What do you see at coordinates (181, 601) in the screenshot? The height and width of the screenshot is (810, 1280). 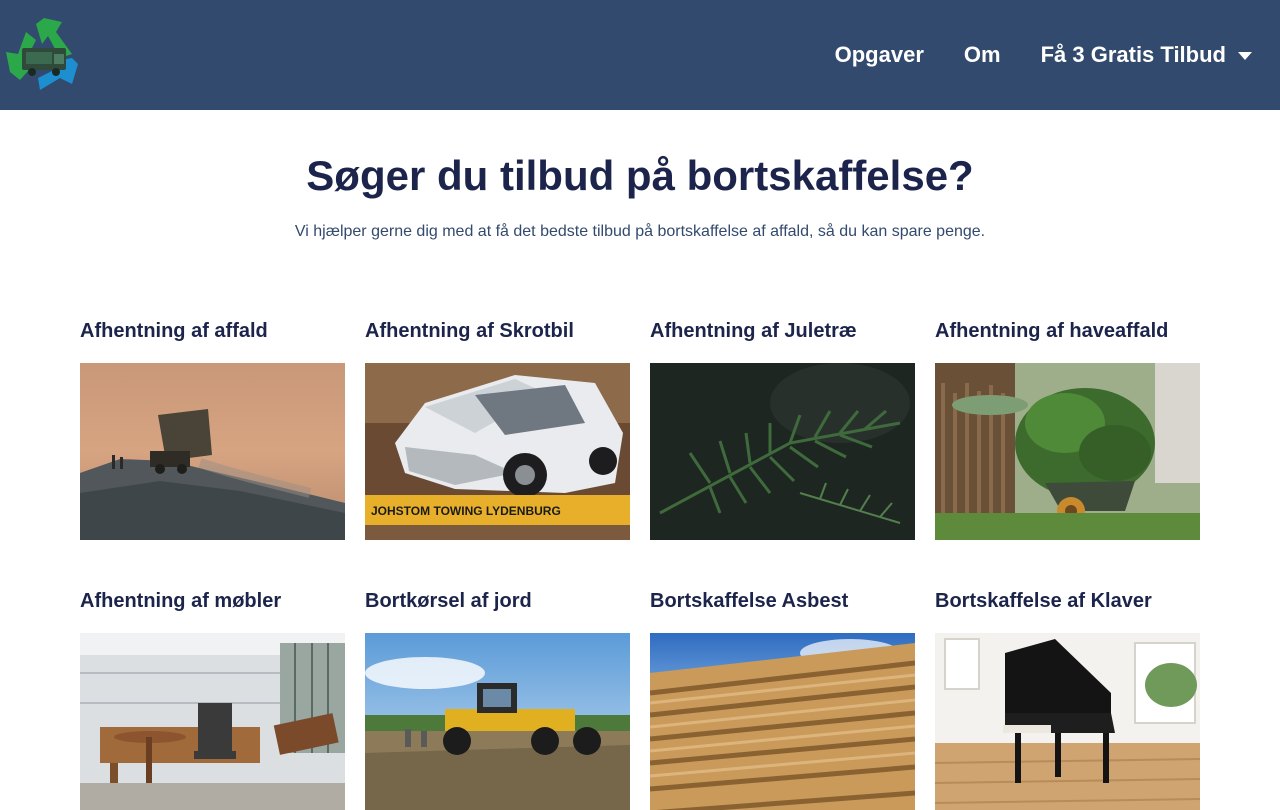 I see `card-title: Afhentning af møbler` at bounding box center [181, 601].